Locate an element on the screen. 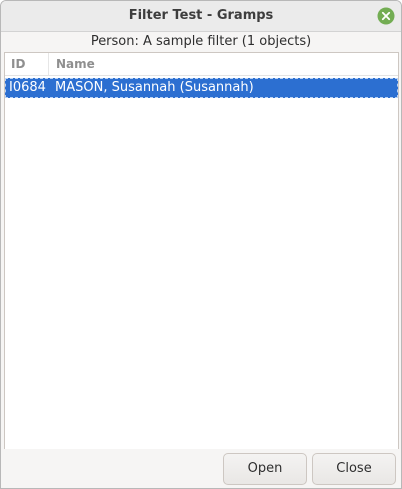  column-header-id: ID is located at coordinates (27, 64).